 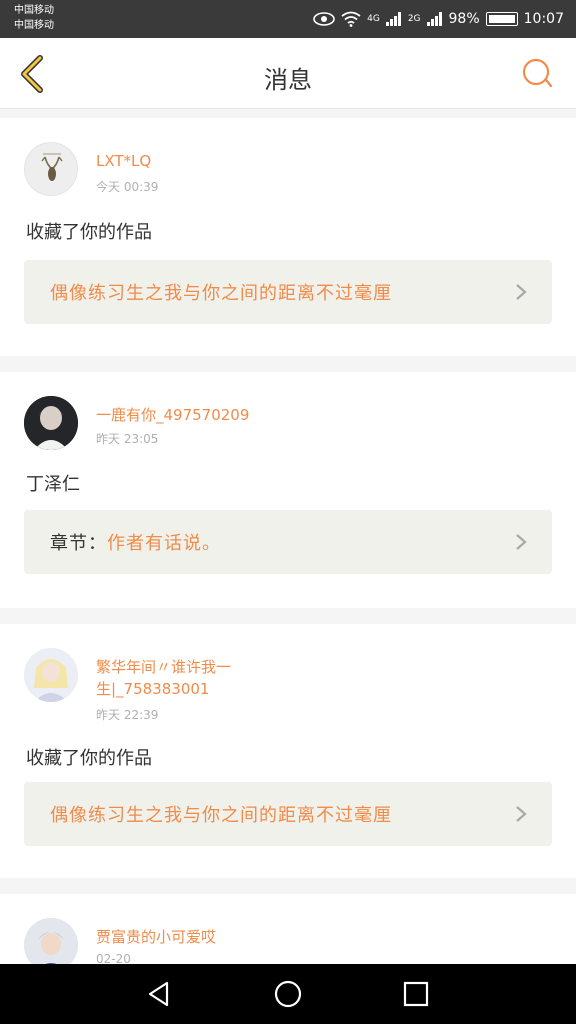 What do you see at coordinates (164, 543) in the screenshot?
I see `work-title: 作者有话说。` at bounding box center [164, 543].